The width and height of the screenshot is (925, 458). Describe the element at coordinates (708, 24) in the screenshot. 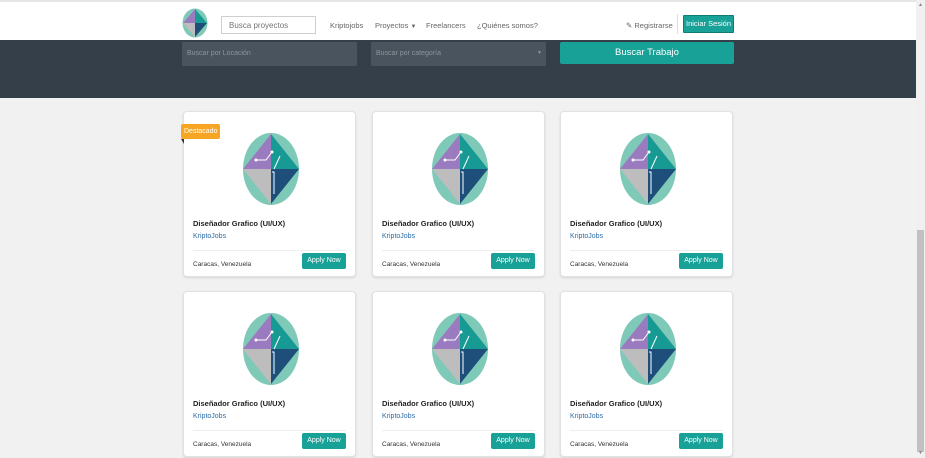

I see `login-button: Iniciar Sesión` at that location.